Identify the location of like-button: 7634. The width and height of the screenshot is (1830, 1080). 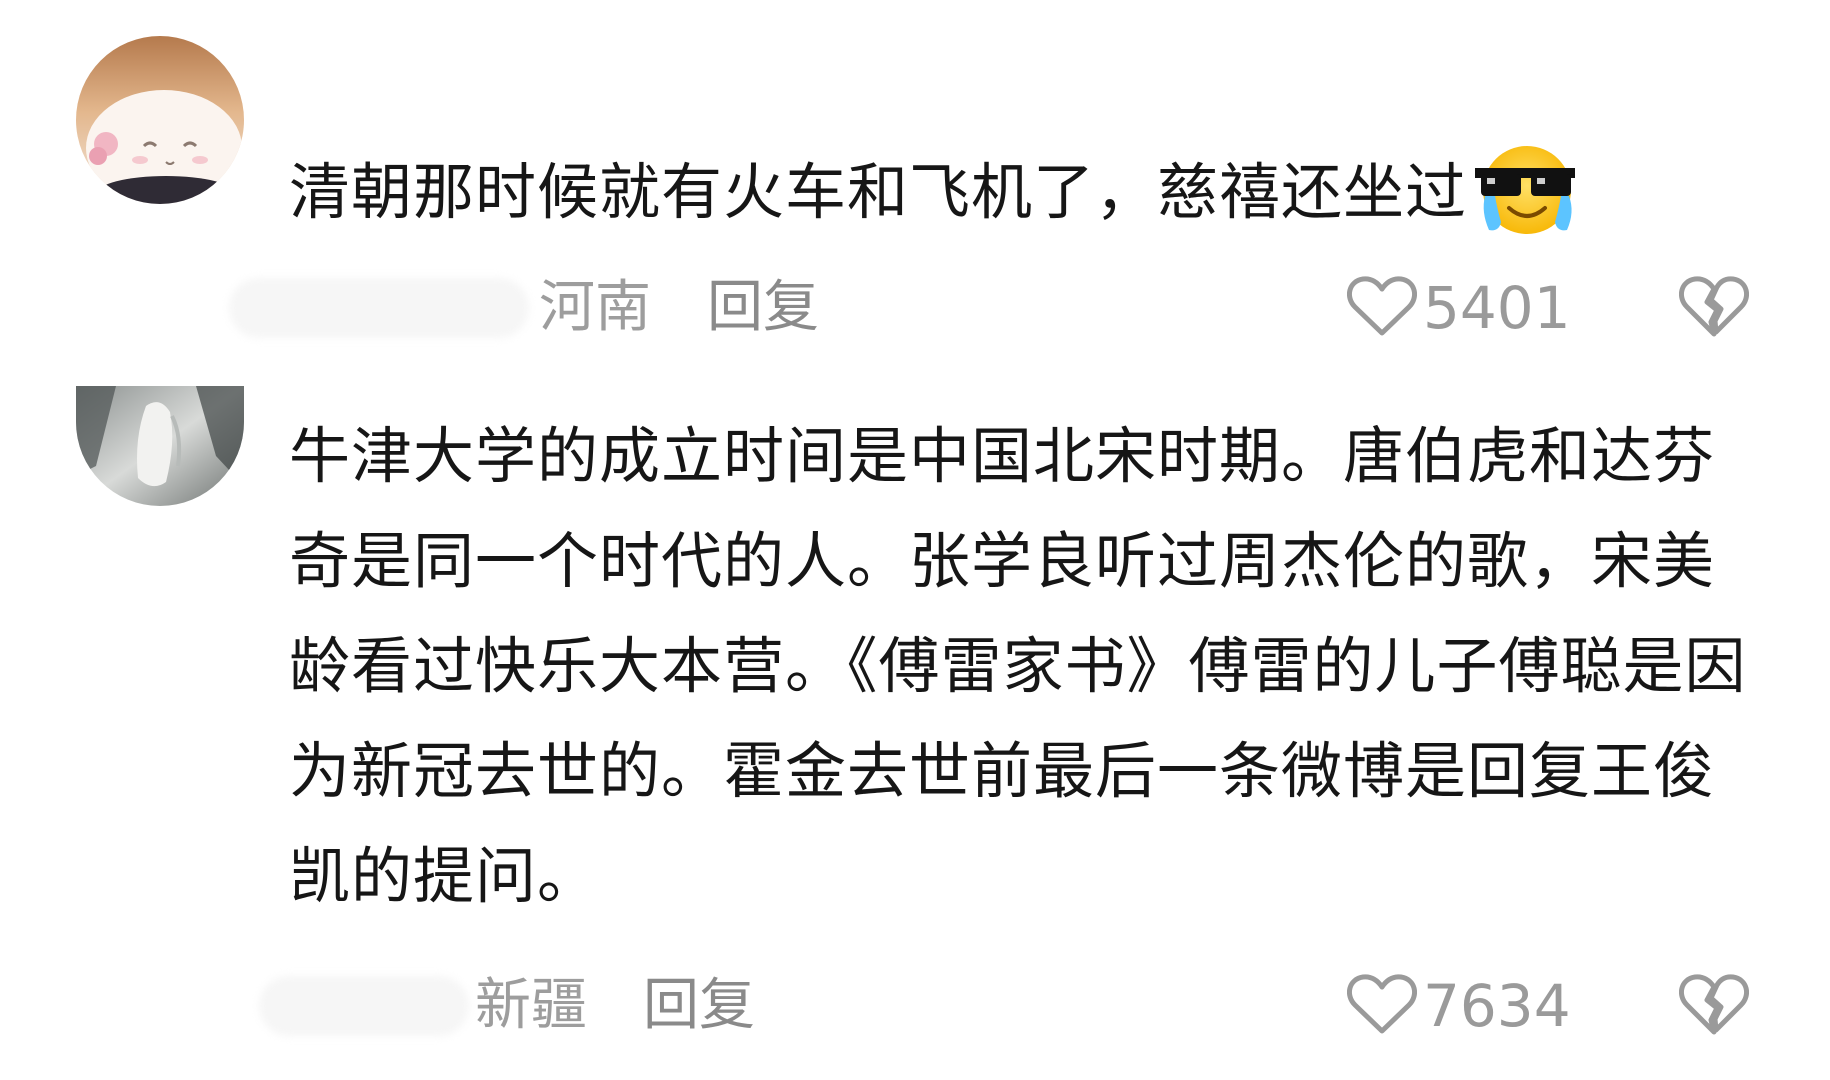
(1458, 1006).